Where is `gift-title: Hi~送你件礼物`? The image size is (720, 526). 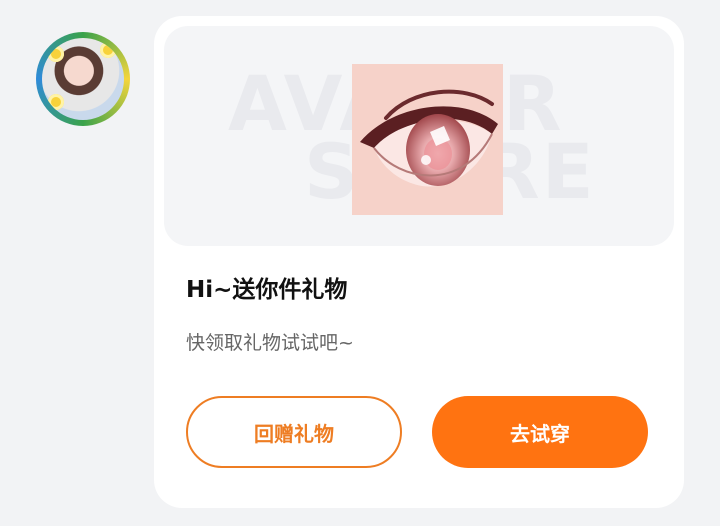
gift-title: Hi~送你件礼物 is located at coordinates (267, 290).